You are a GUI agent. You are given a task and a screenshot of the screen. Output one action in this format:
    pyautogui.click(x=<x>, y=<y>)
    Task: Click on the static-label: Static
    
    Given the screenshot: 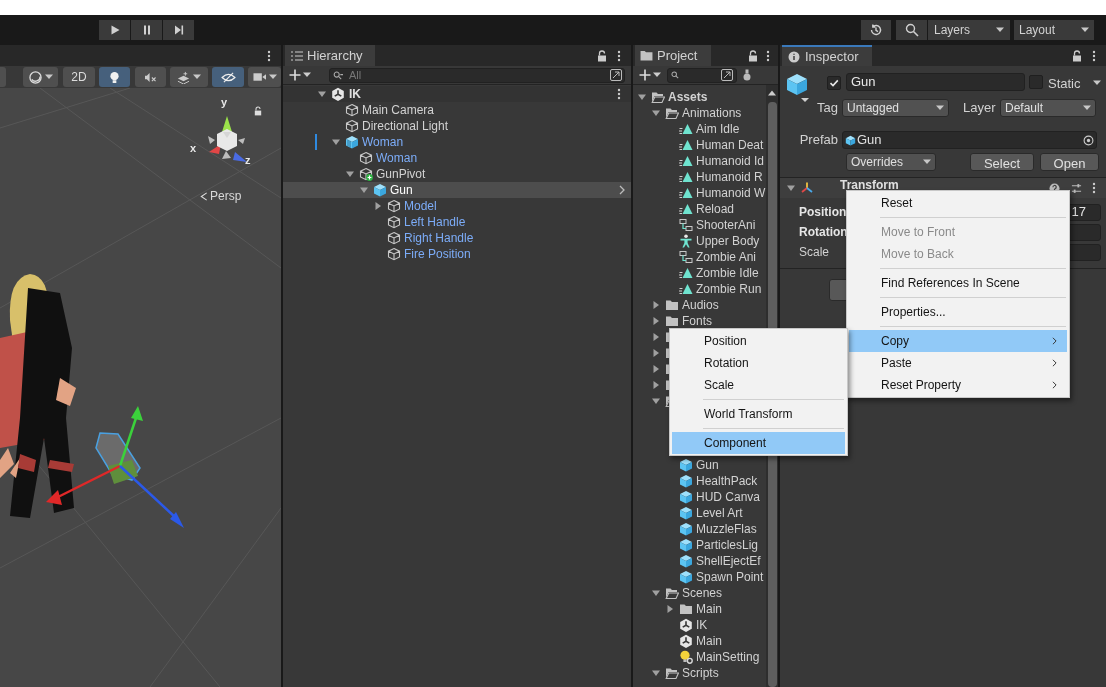 What is the action you would take?
    pyautogui.click(x=1064, y=84)
    